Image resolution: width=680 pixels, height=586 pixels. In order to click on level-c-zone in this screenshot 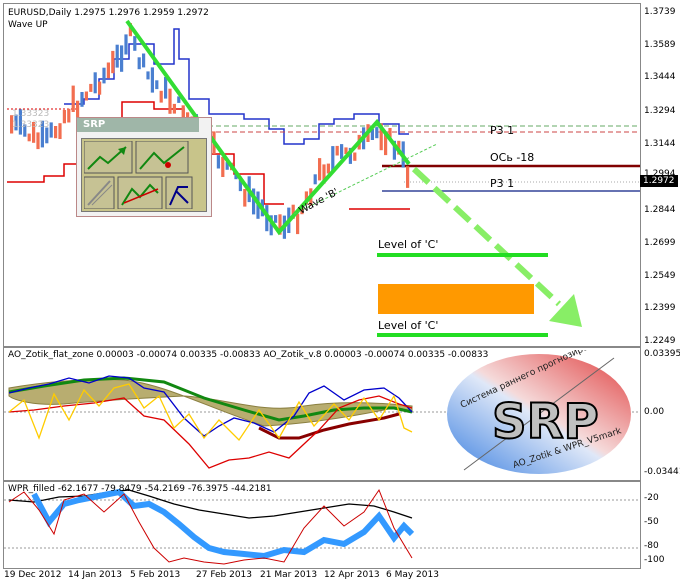, I will do `click(456, 299)`.